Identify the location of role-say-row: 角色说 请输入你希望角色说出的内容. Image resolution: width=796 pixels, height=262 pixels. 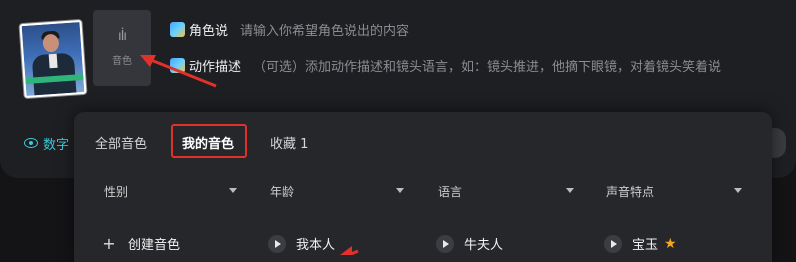
(289, 29).